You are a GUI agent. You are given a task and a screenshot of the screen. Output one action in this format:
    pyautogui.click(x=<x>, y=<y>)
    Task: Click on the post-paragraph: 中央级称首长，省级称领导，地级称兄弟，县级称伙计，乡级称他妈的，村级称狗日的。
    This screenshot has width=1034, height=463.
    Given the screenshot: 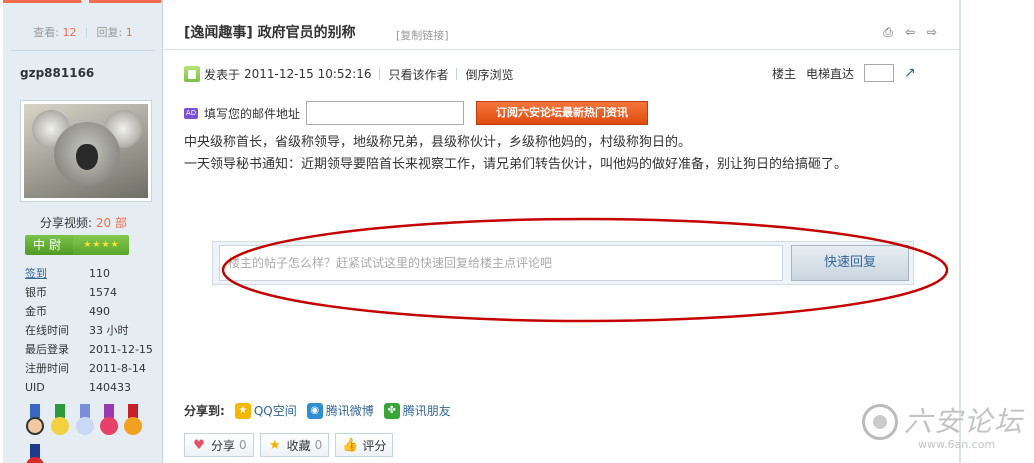 What is the action you would take?
    pyautogui.click(x=438, y=142)
    